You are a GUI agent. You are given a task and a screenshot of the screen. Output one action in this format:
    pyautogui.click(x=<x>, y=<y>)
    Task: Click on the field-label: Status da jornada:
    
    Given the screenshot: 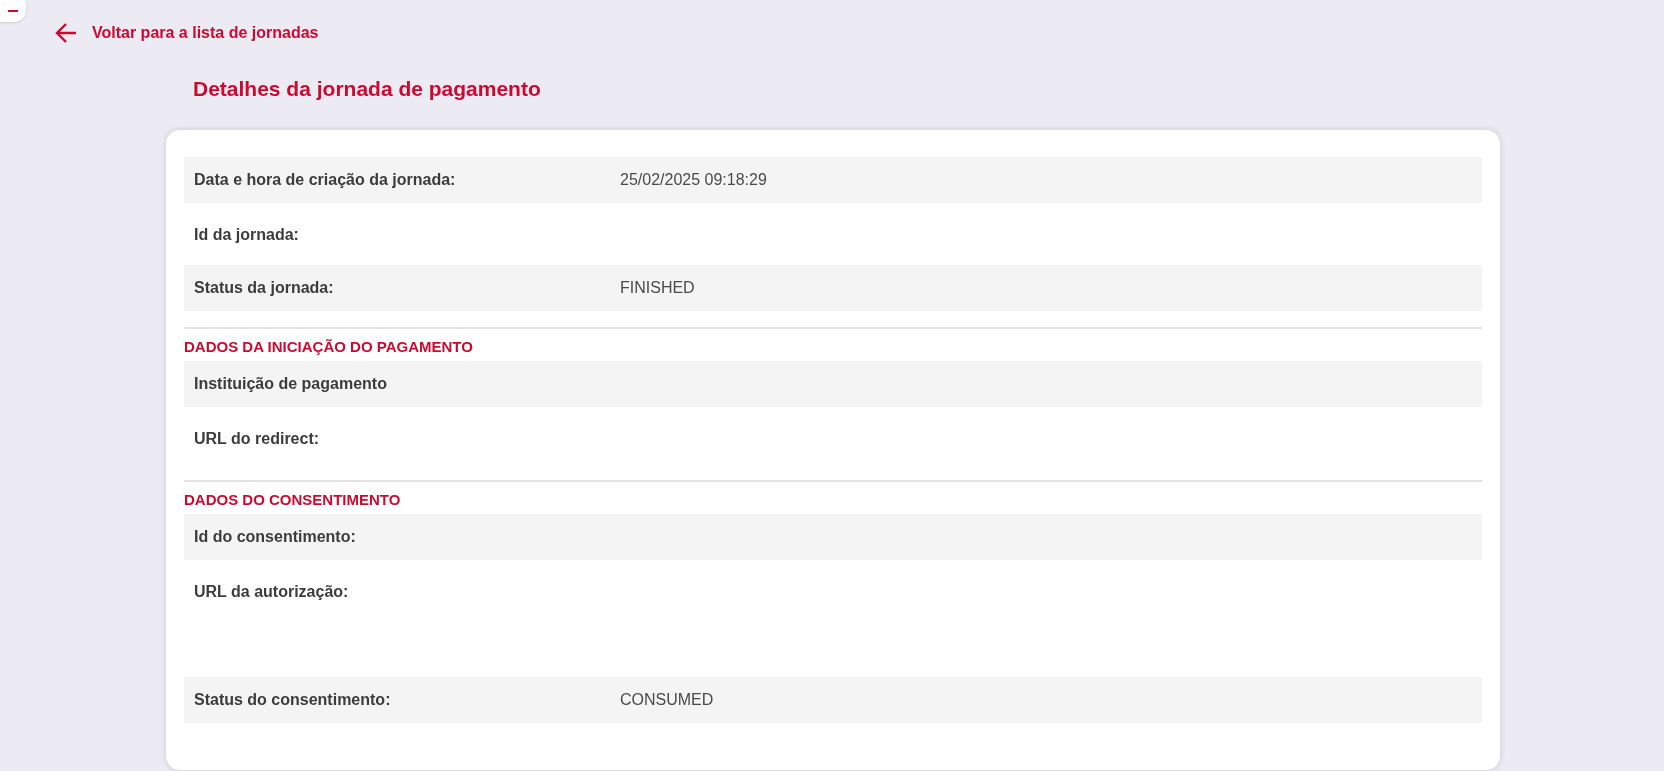 What is the action you would take?
    pyautogui.click(x=264, y=287)
    